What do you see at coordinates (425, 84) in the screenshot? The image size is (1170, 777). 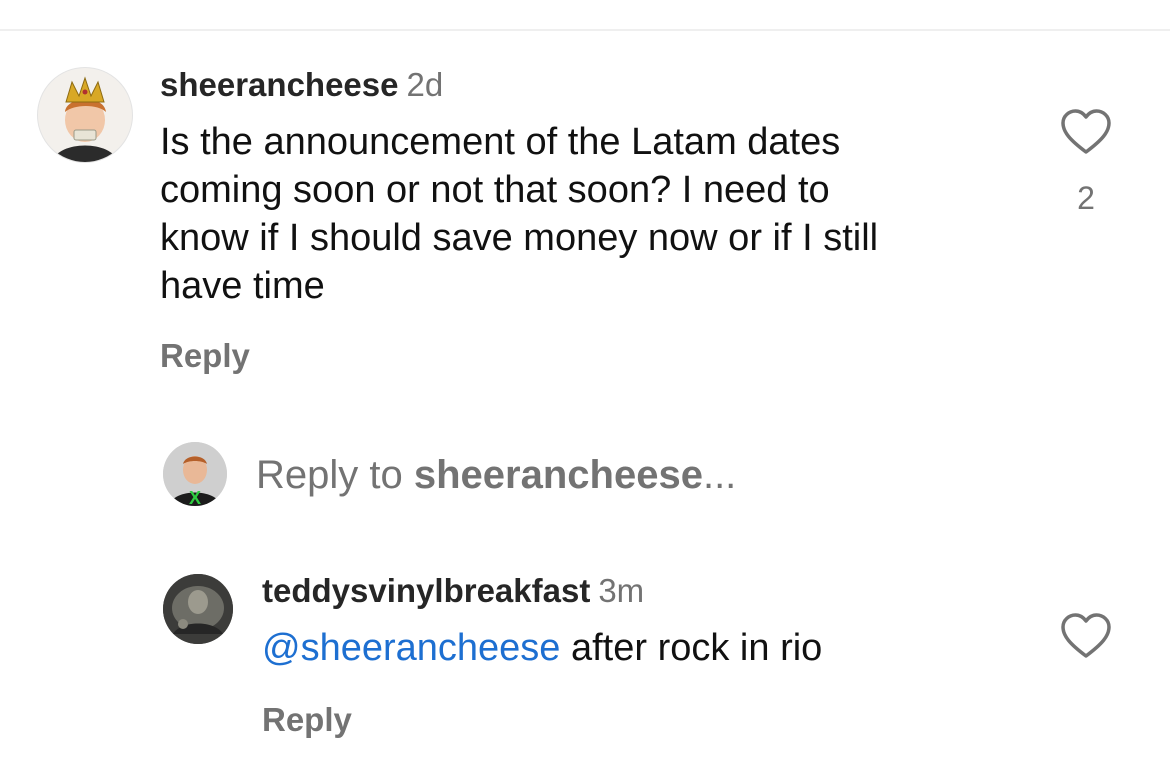 I see `timestamp: 2d` at bounding box center [425, 84].